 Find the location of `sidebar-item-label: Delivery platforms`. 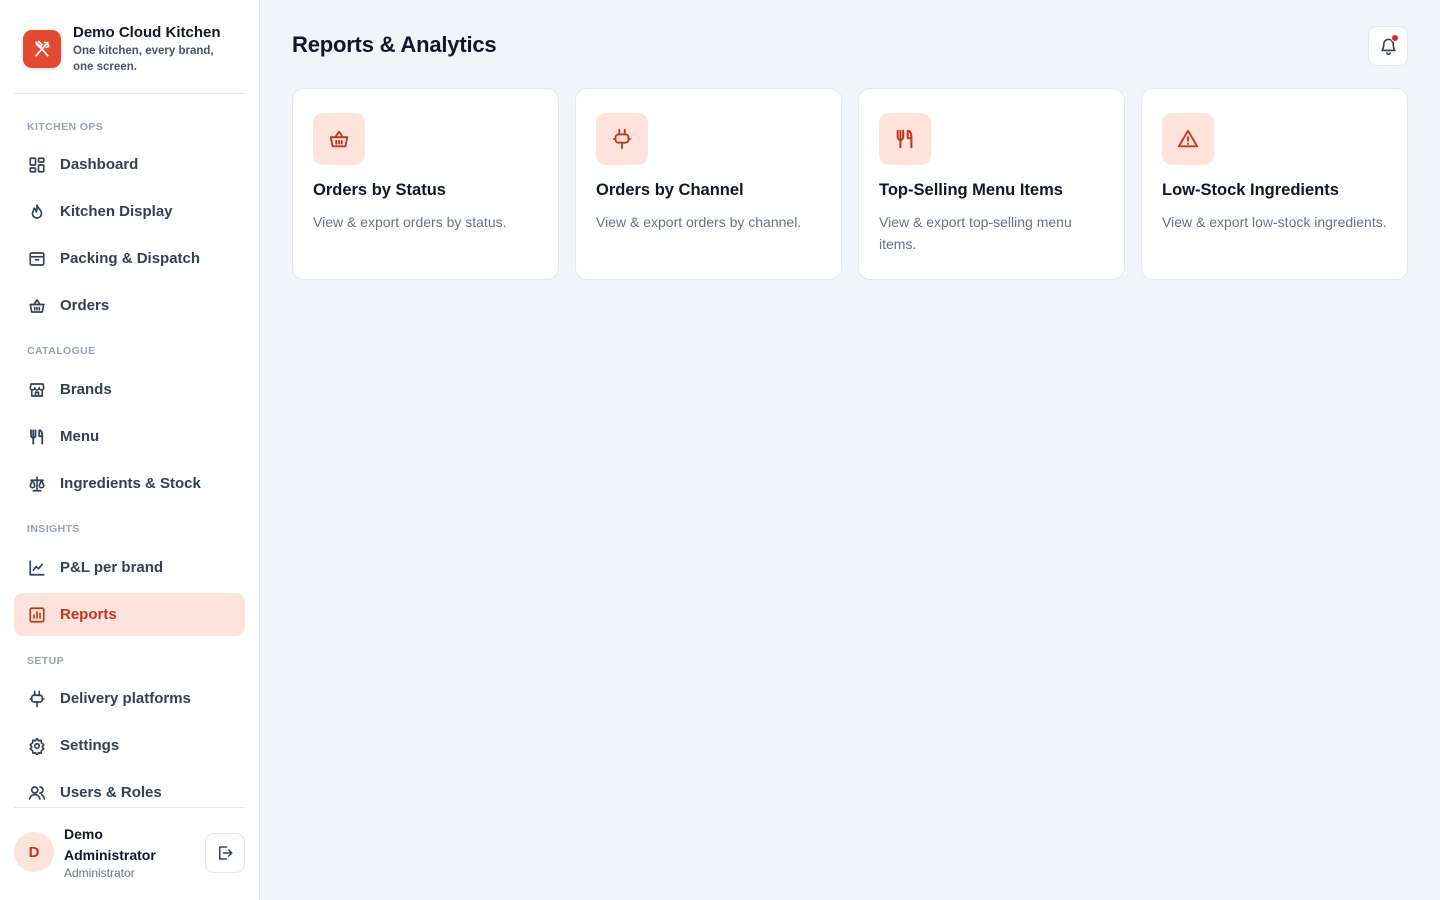

sidebar-item-label: Delivery platforms is located at coordinates (125, 698).